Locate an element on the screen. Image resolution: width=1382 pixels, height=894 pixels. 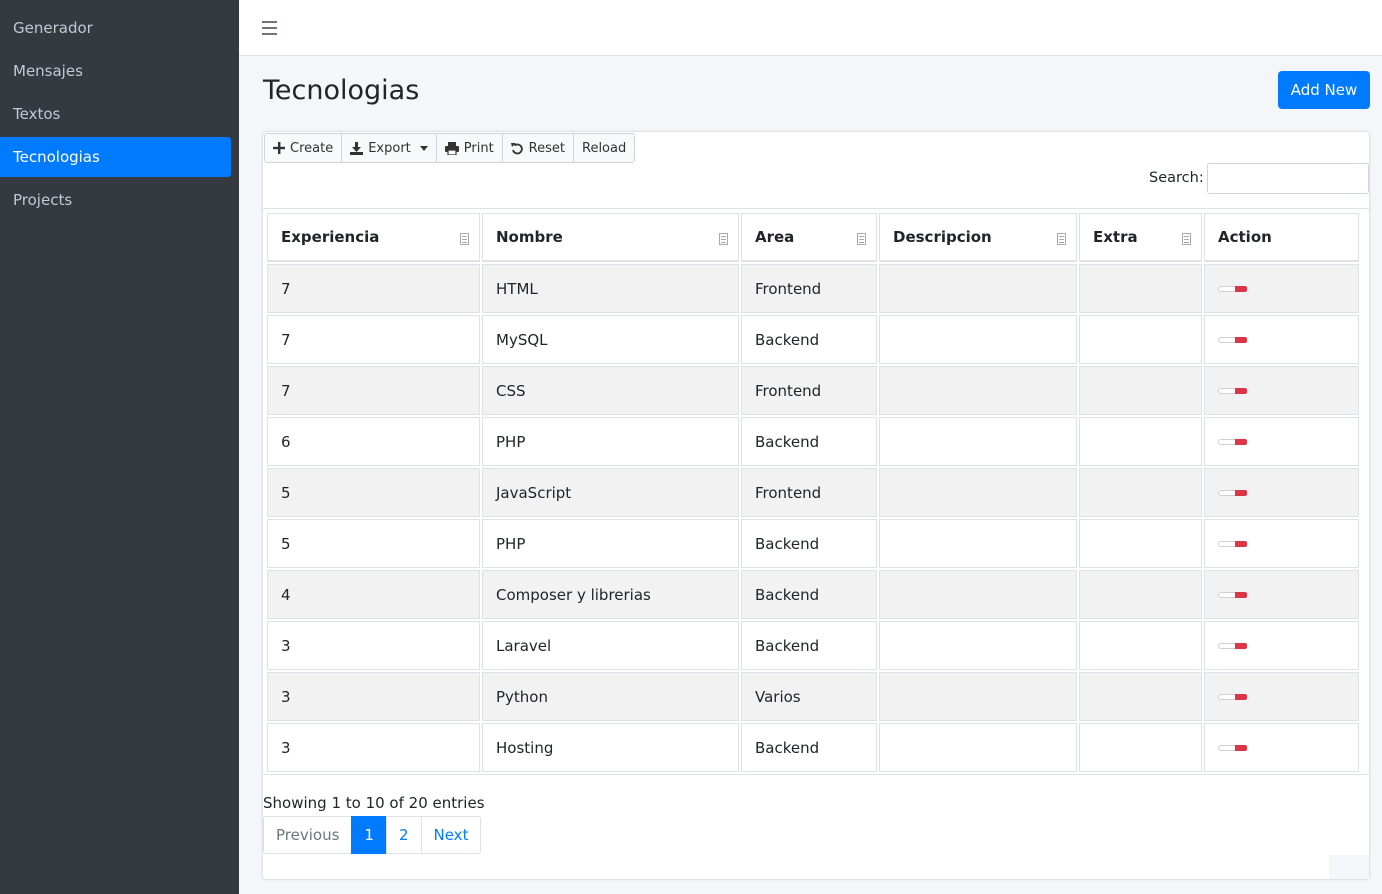
cell-nombre: HTML is located at coordinates (610, 288).